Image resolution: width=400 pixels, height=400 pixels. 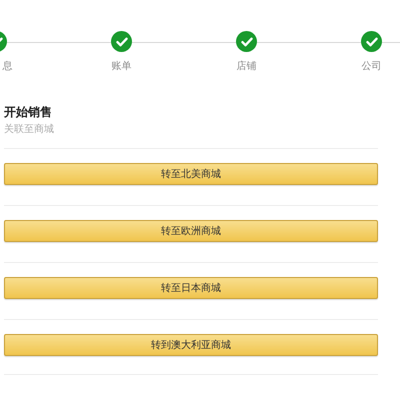 What do you see at coordinates (29, 129) in the screenshot?
I see `section-subtitle: 关联至商城` at bounding box center [29, 129].